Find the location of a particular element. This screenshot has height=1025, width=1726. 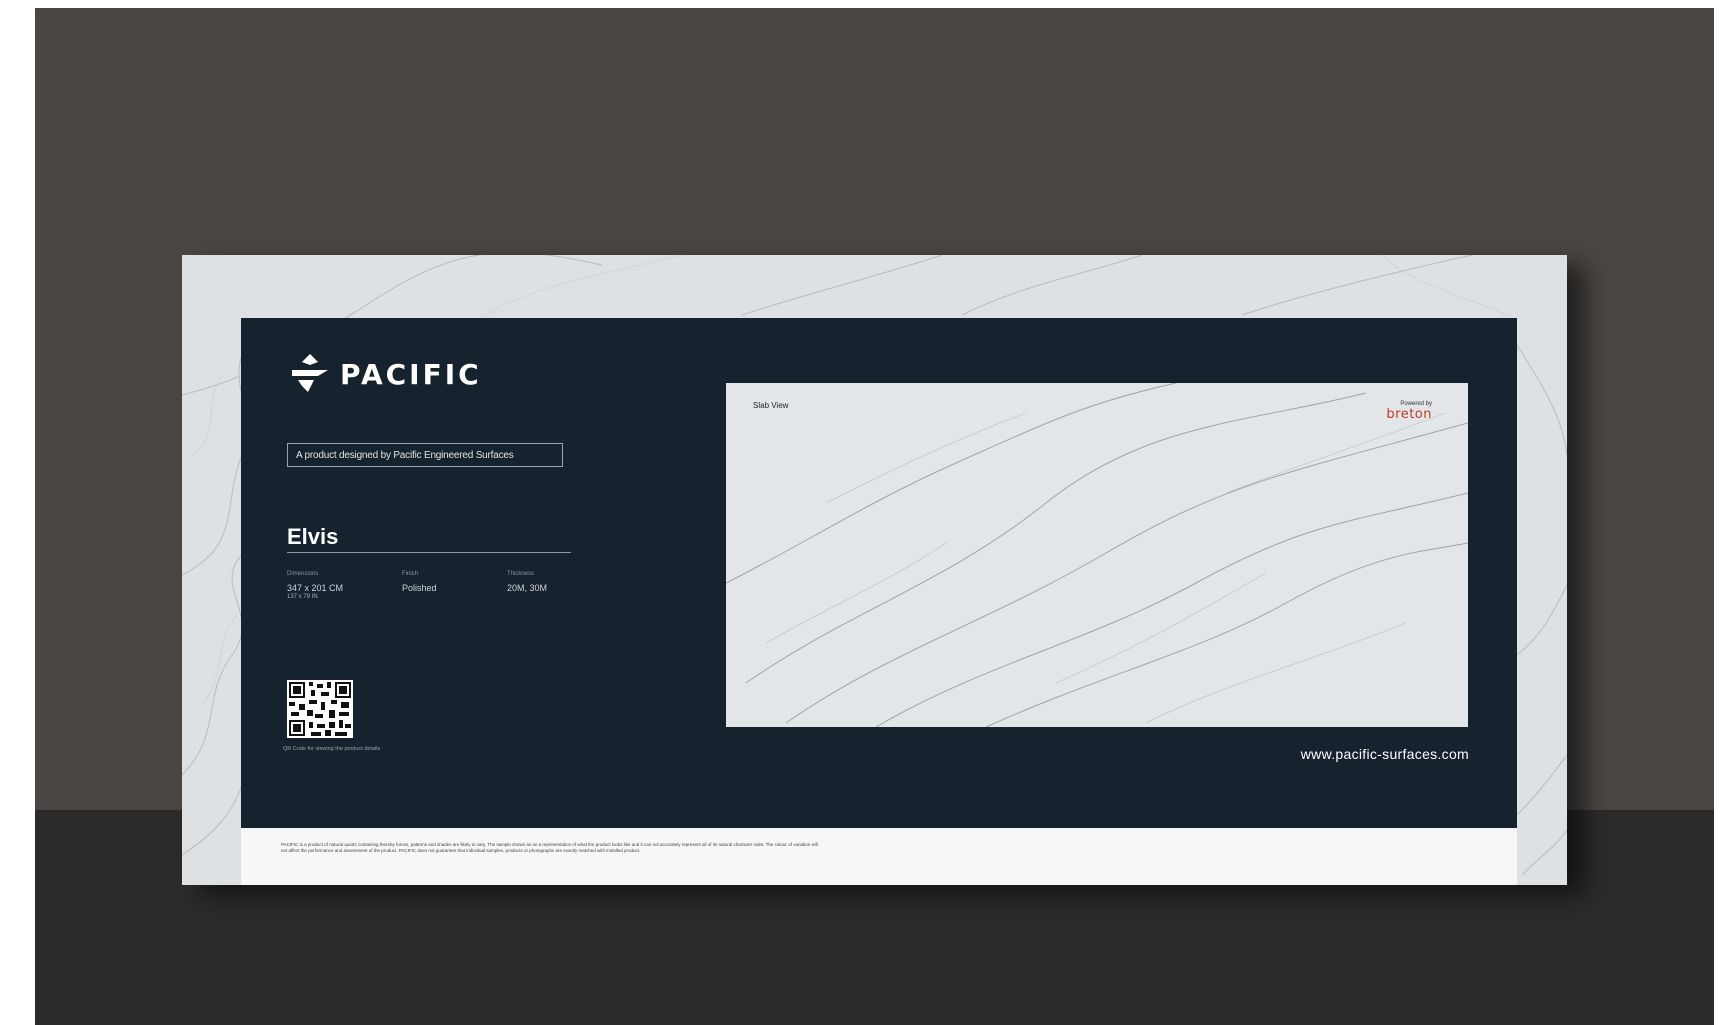

slab-view-label: Slab View is located at coordinates (771, 405).